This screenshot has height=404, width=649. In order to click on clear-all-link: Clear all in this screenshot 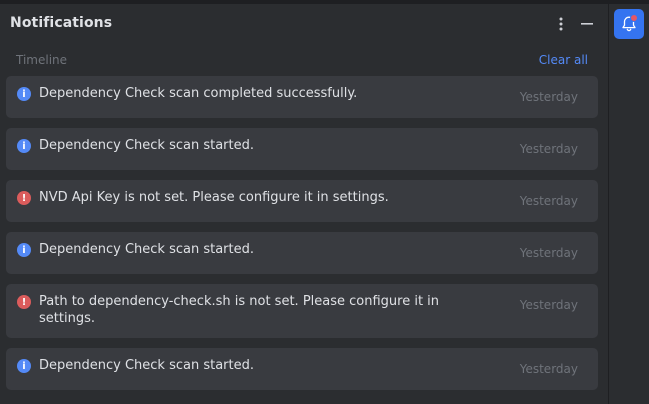, I will do `click(563, 60)`.